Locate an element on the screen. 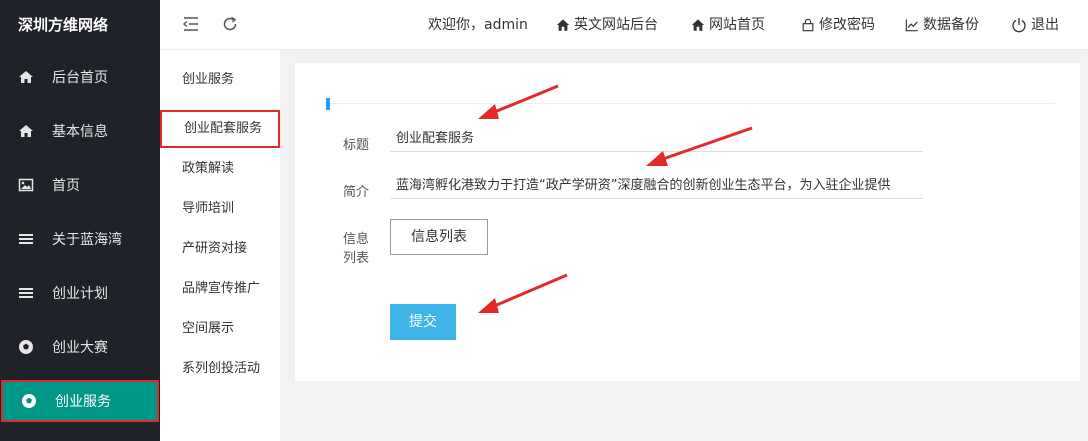 The height and width of the screenshot is (441, 1088). subnav-item-mentor: 导师培训 is located at coordinates (220, 209).